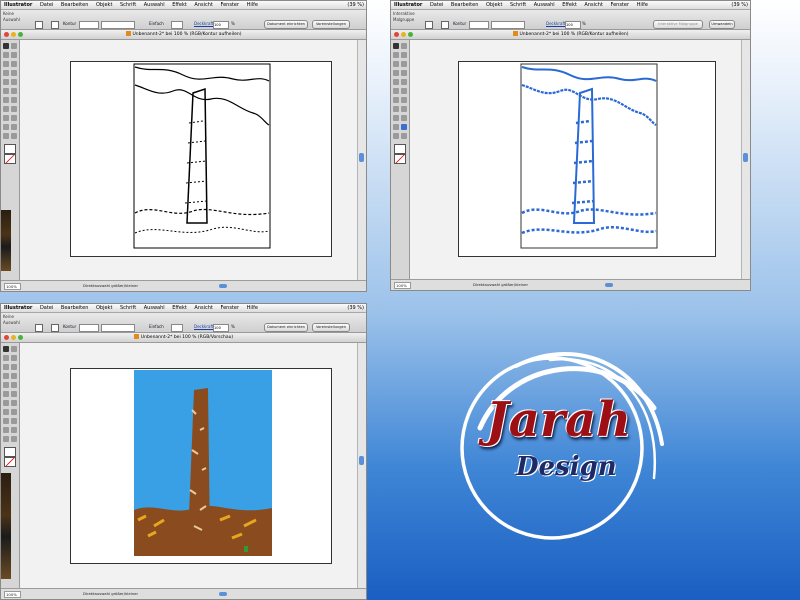  What do you see at coordinates (396, 127) in the screenshot?
I see `eyedropper-tool-icon` at bounding box center [396, 127].